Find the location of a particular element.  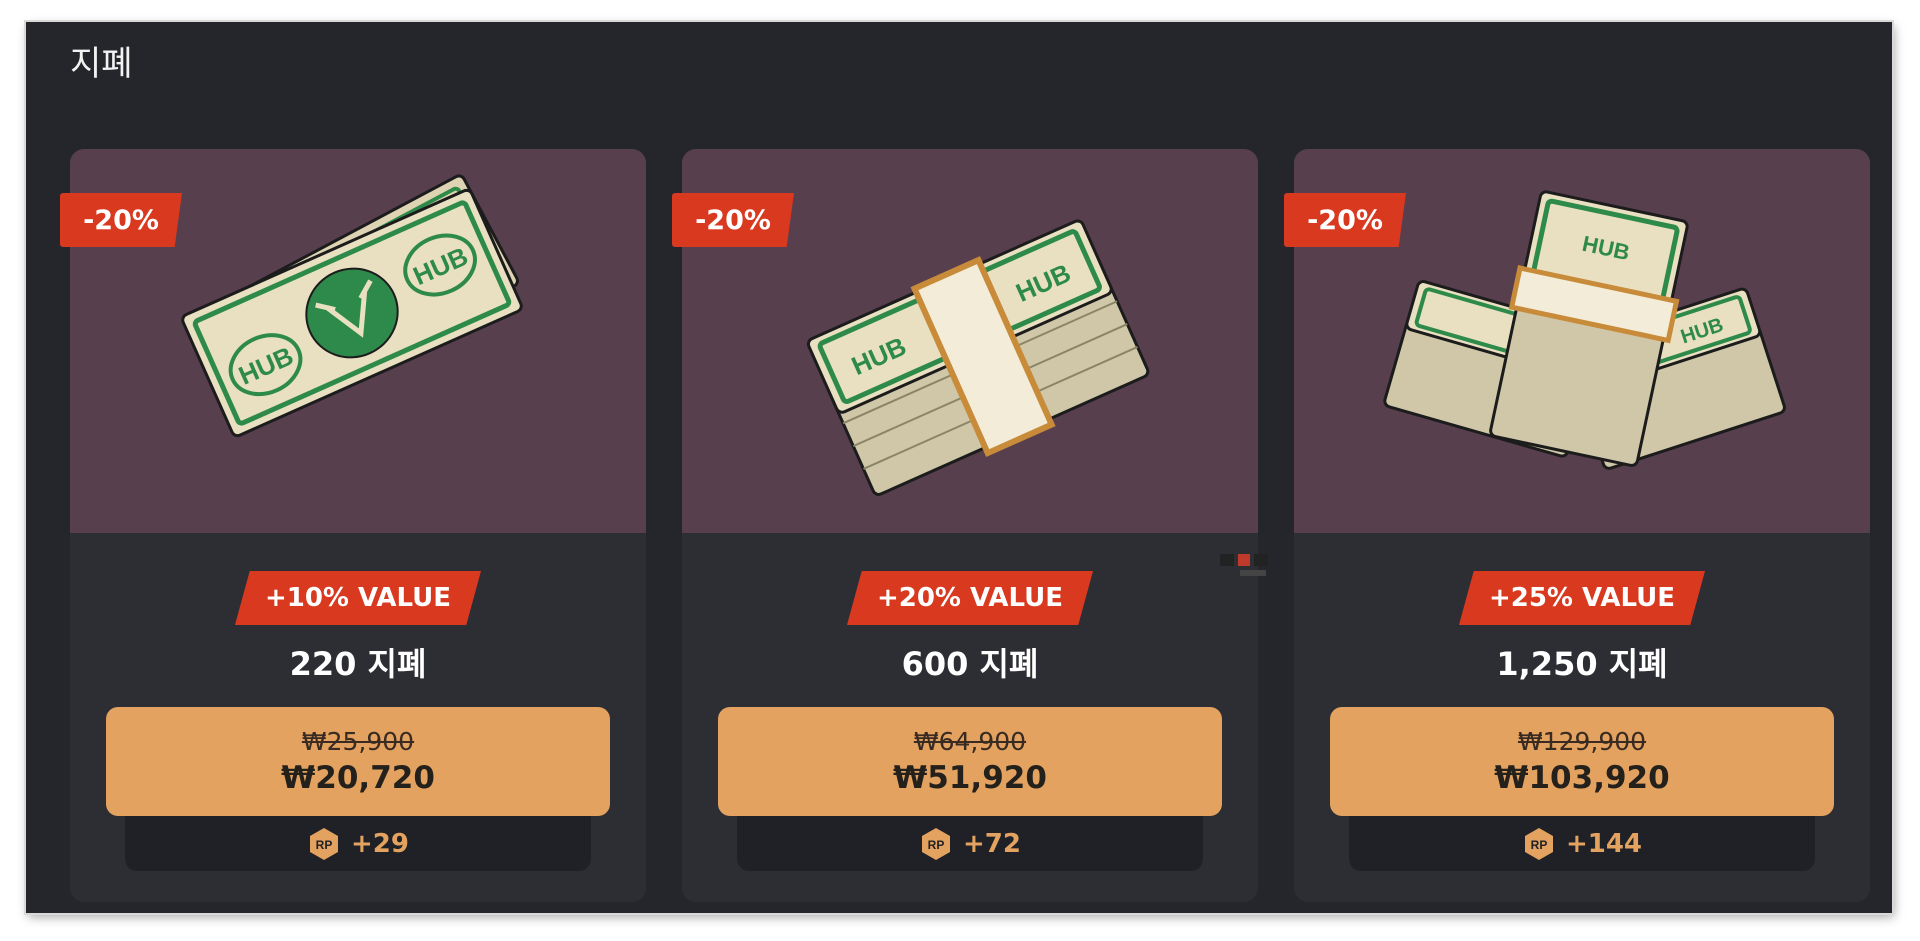

buy-button: ₩25,900 ₩20,720 is located at coordinates (358, 761).